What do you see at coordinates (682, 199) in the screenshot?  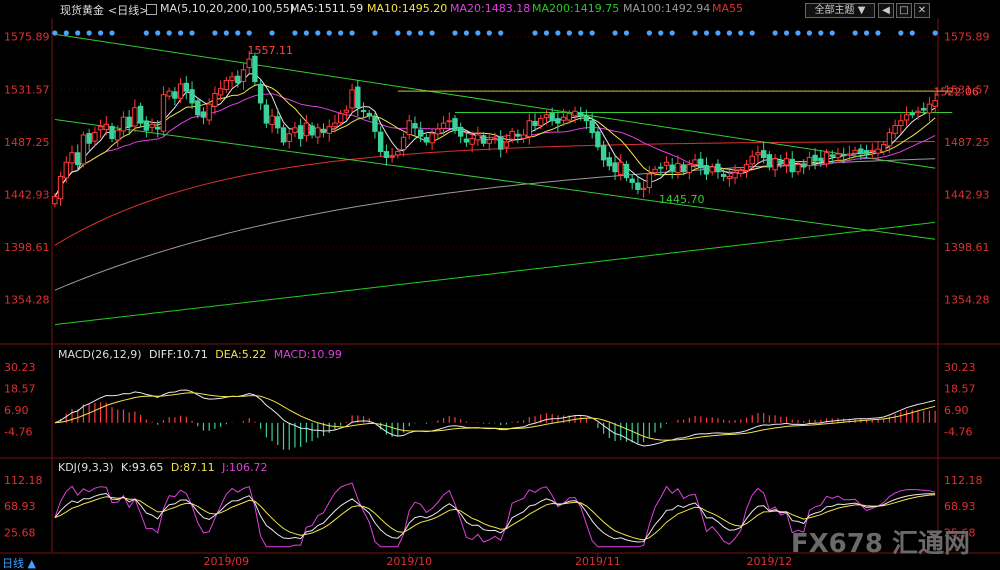 I see `price-annotation: 1445.70` at bounding box center [682, 199].